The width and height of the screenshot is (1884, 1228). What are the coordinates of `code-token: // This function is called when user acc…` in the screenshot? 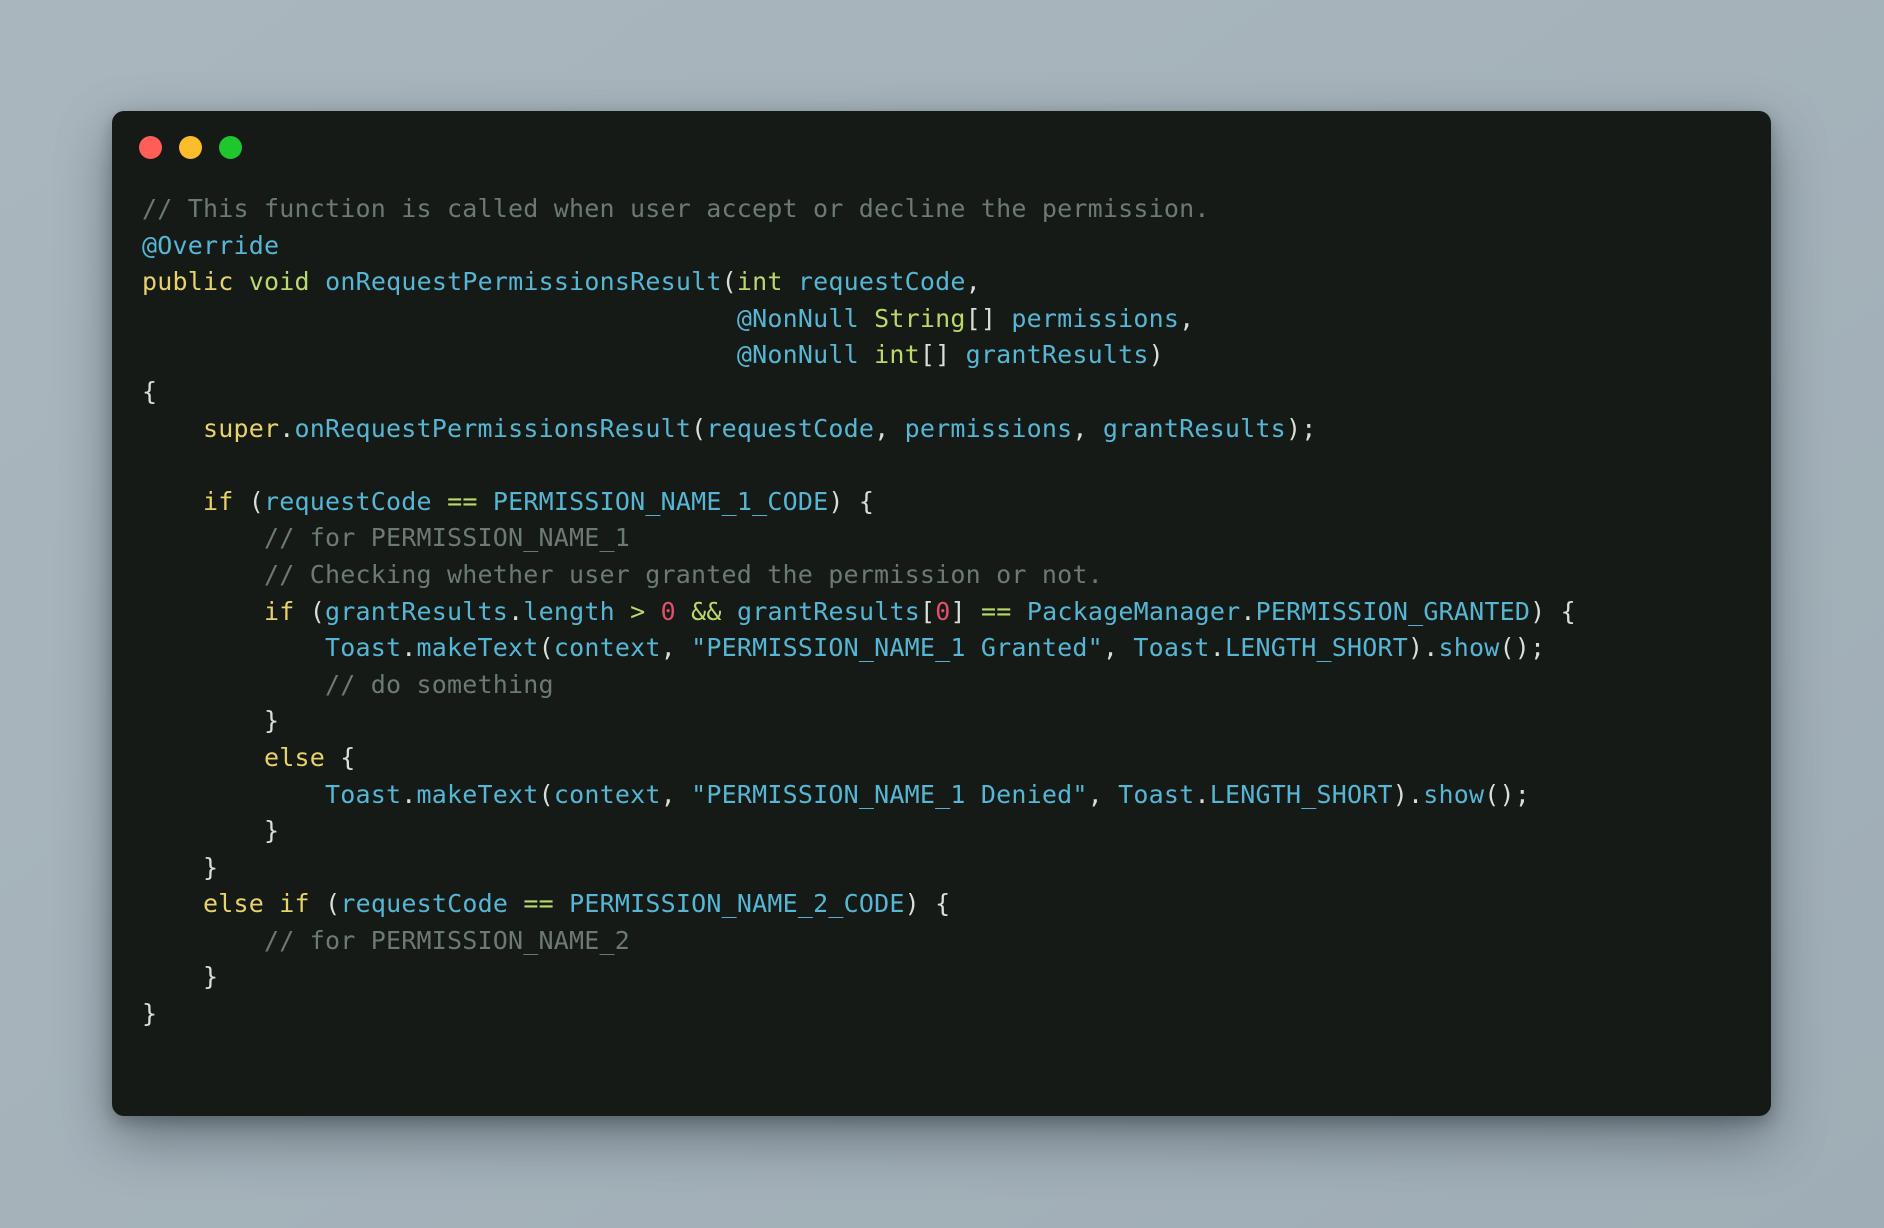 It's located at (676, 208).